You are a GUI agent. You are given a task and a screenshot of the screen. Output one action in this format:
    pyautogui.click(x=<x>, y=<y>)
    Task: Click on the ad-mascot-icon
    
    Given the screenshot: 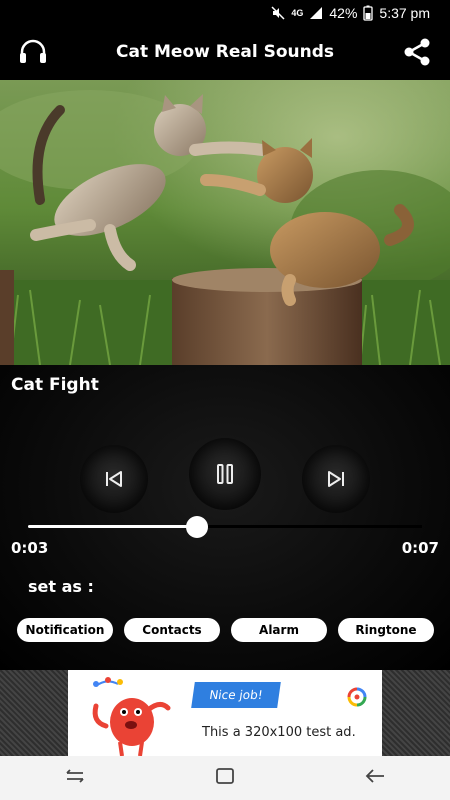 What is the action you would take?
    pyautogui.click(x=131, y=716)
    